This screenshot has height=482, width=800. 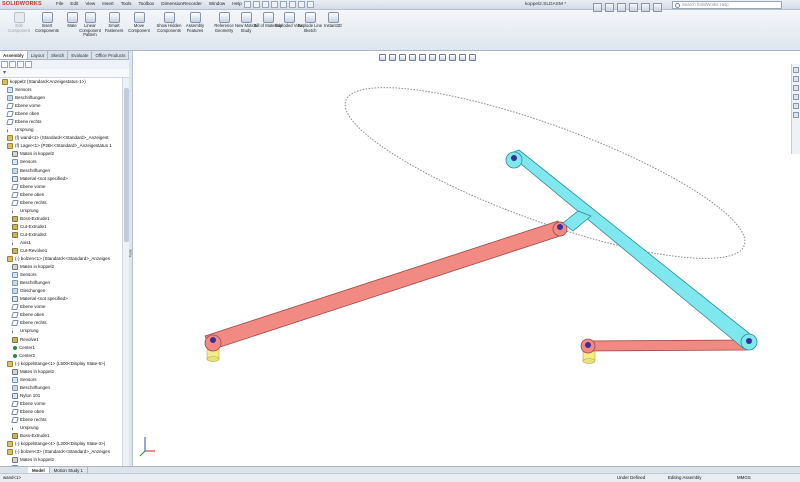 I want to click on tree-row: Cut-Extrude2, so click(x=61, y=235).